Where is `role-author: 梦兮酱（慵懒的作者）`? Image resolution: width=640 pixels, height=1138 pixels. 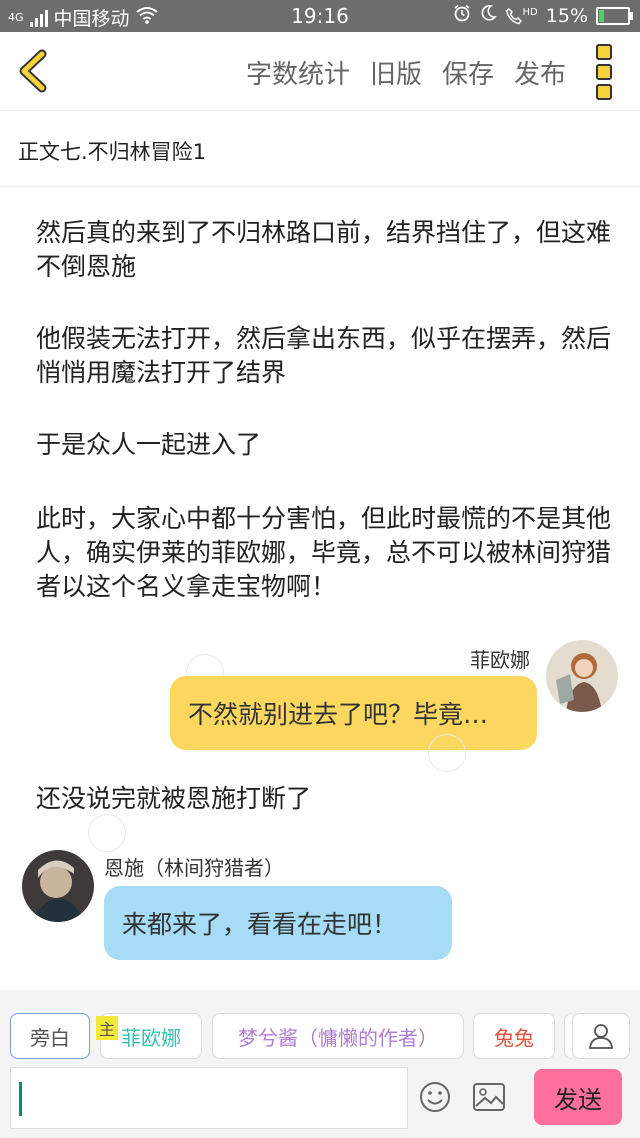
role-author: 梦兮酱（慵懒的作者） is located at coordinates (338, 1036).